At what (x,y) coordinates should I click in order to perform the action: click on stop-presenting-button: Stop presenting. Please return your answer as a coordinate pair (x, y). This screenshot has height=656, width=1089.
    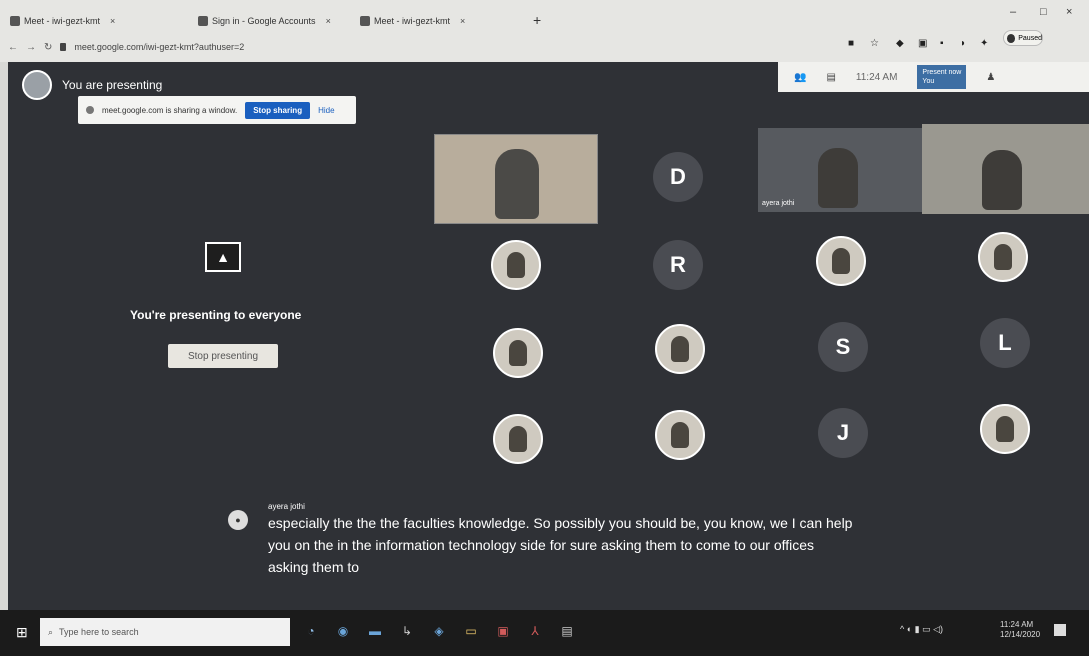
    Looking at the image, I should click on (223, 356).